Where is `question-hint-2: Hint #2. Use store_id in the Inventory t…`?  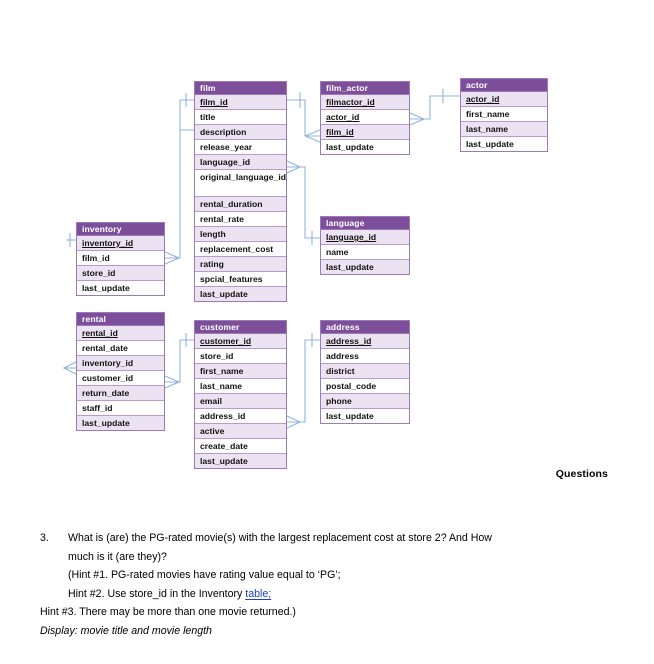
question-hint-2: Hint #2. Use store_id in the Inventory t… is located at coordinates (330, 594).